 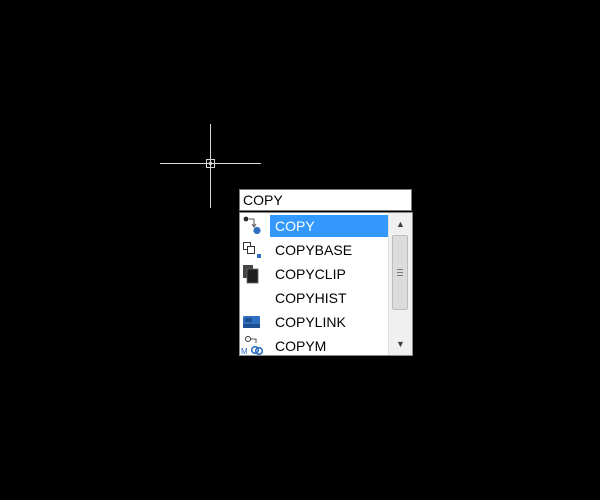 I want to click on suggestion-item-copy: COPY, so click(x=314, y=226).